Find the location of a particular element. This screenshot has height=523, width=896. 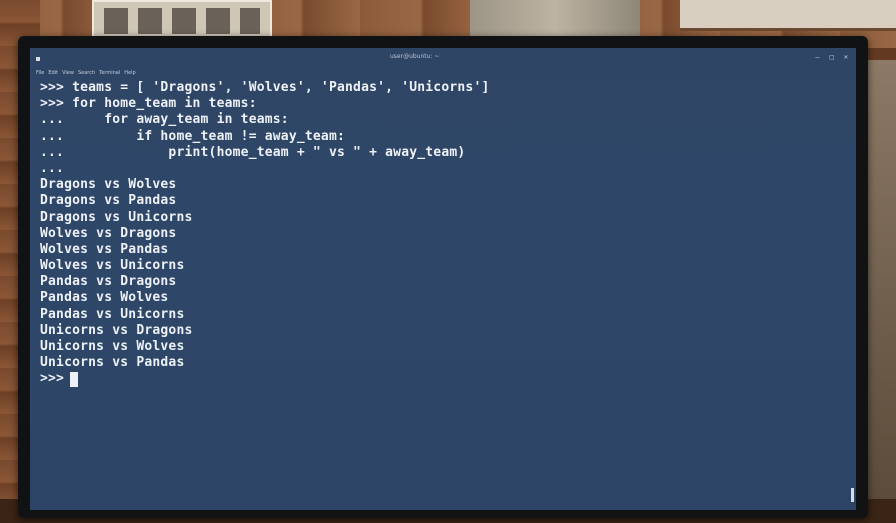

terminal-line: Unicorns vs Dragons is located at coordinates (116, 330).